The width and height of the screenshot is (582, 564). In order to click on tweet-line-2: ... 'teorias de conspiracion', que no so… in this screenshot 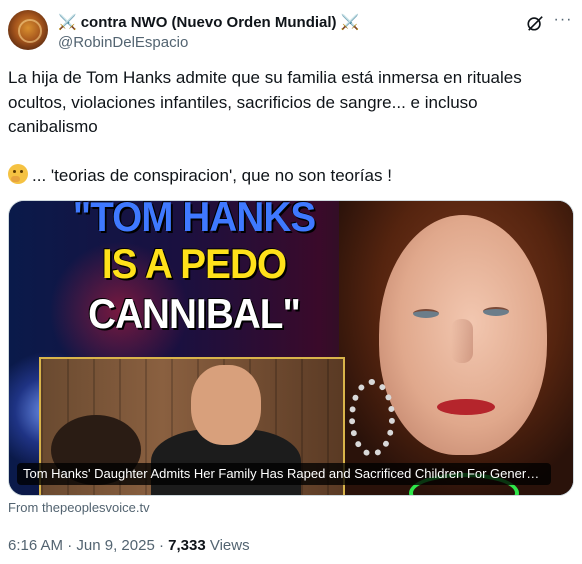, I will do `click(212, 175)`.